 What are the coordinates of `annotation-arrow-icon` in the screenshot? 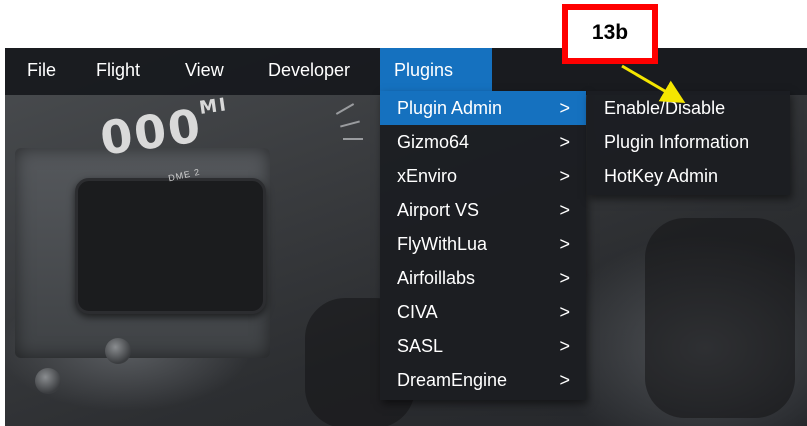 It's located at (653, 84).